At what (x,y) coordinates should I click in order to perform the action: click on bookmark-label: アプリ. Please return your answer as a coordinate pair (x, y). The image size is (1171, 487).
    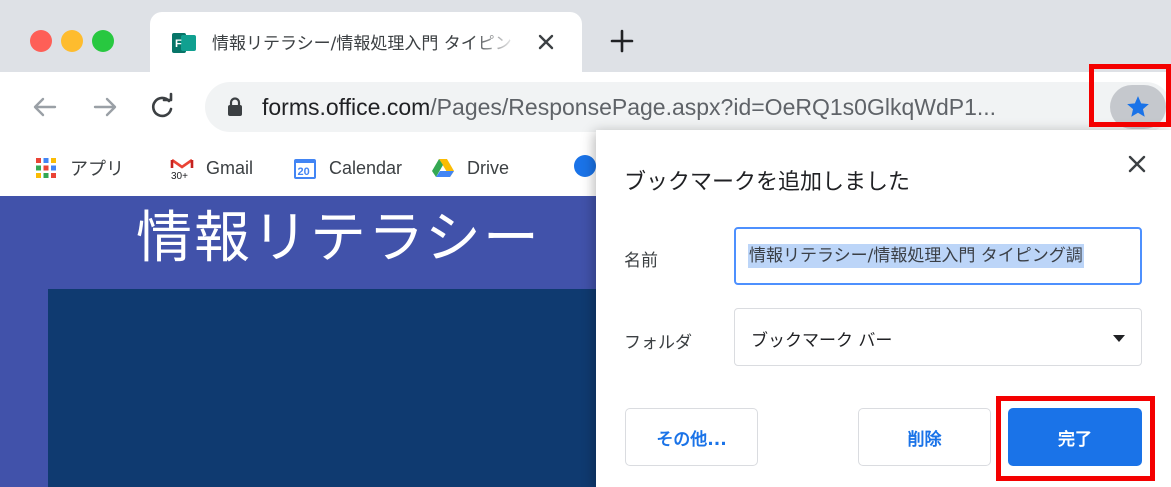
    Looking at the image, I should click on (97, 169).